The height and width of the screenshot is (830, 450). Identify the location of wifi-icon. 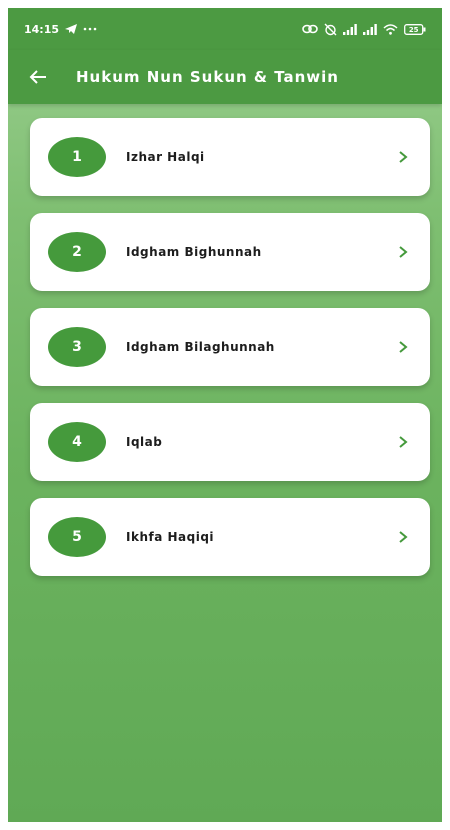
(390, 29).